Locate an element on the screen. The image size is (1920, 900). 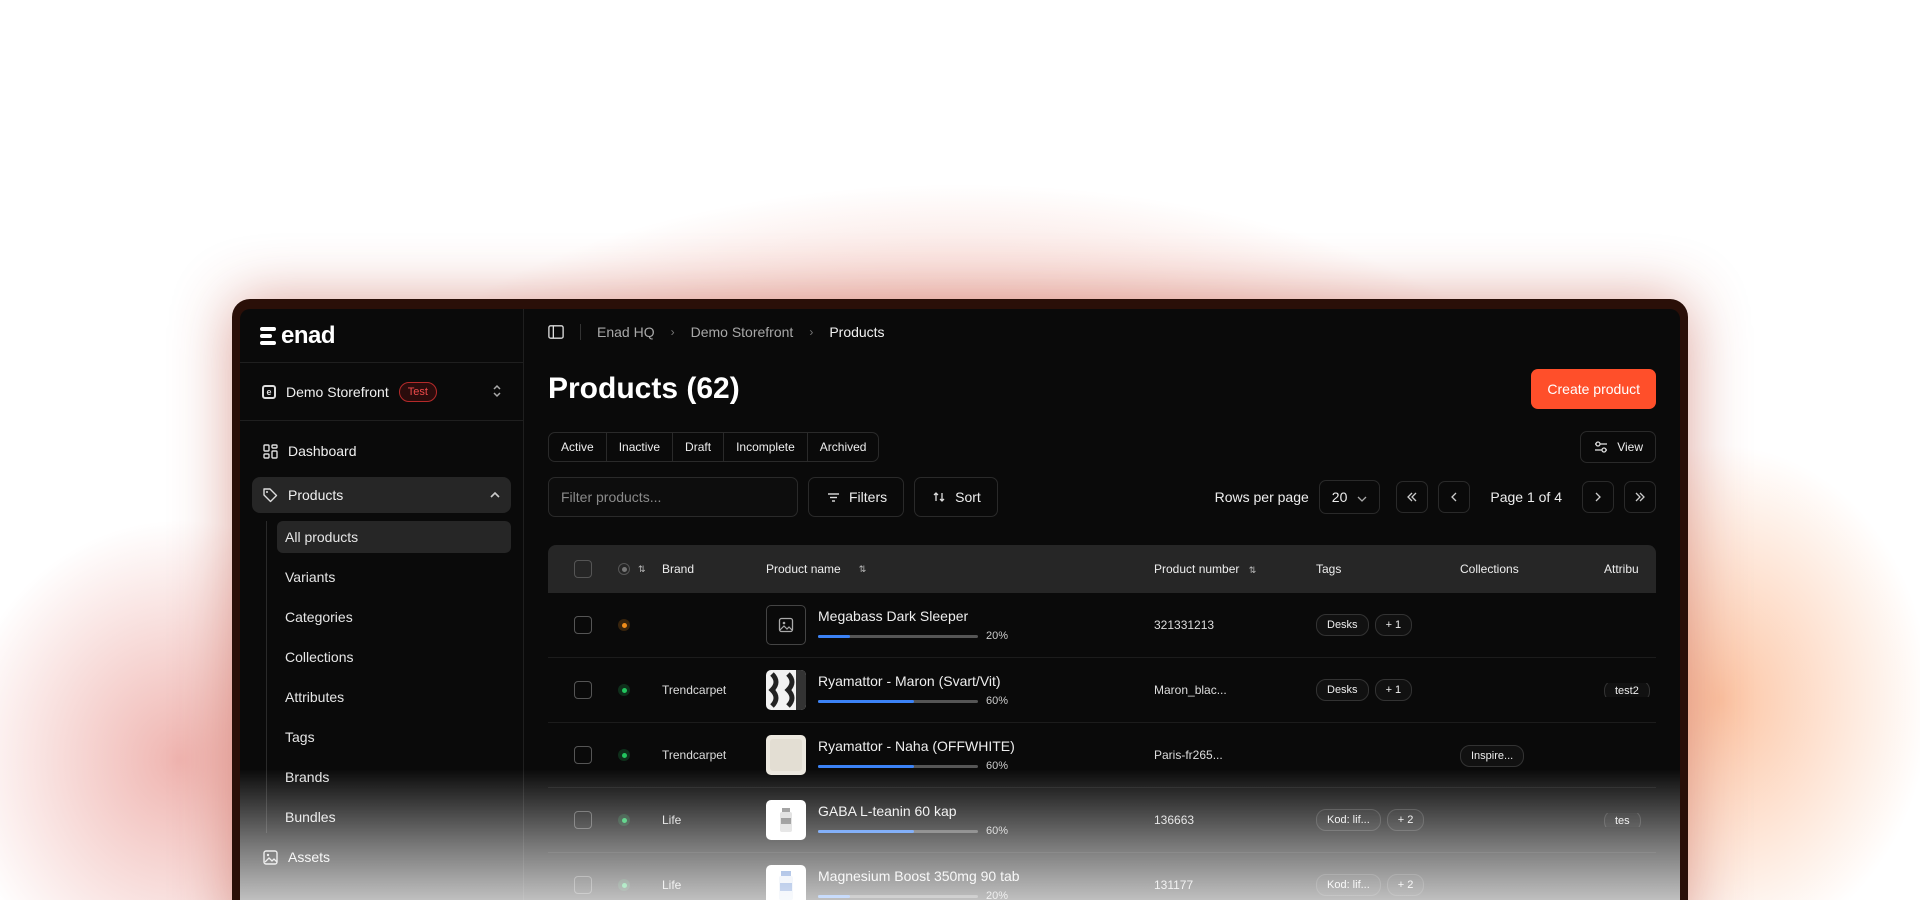
select-all-checkbox is located at coordinates (583, 569).